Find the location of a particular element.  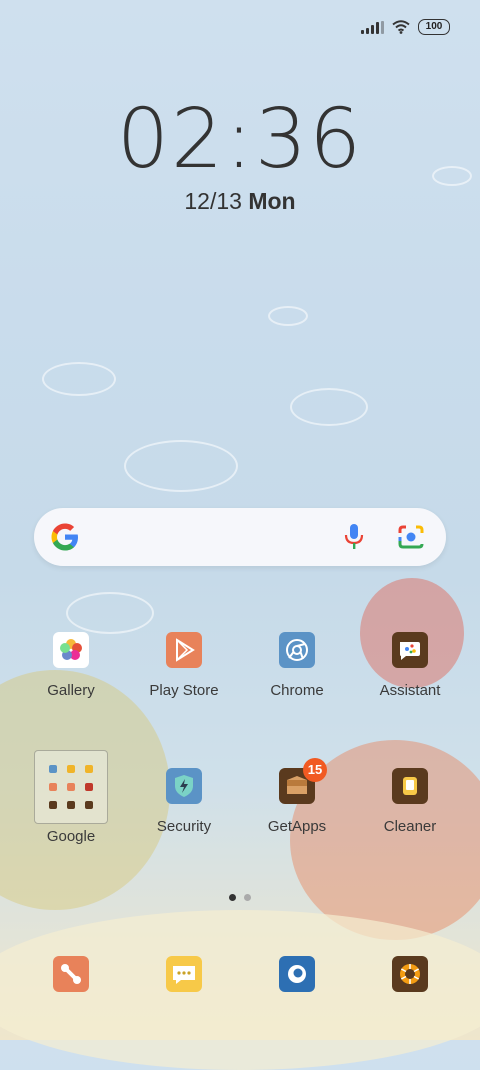

google-lens-icon is located at coordinates (411, 537).